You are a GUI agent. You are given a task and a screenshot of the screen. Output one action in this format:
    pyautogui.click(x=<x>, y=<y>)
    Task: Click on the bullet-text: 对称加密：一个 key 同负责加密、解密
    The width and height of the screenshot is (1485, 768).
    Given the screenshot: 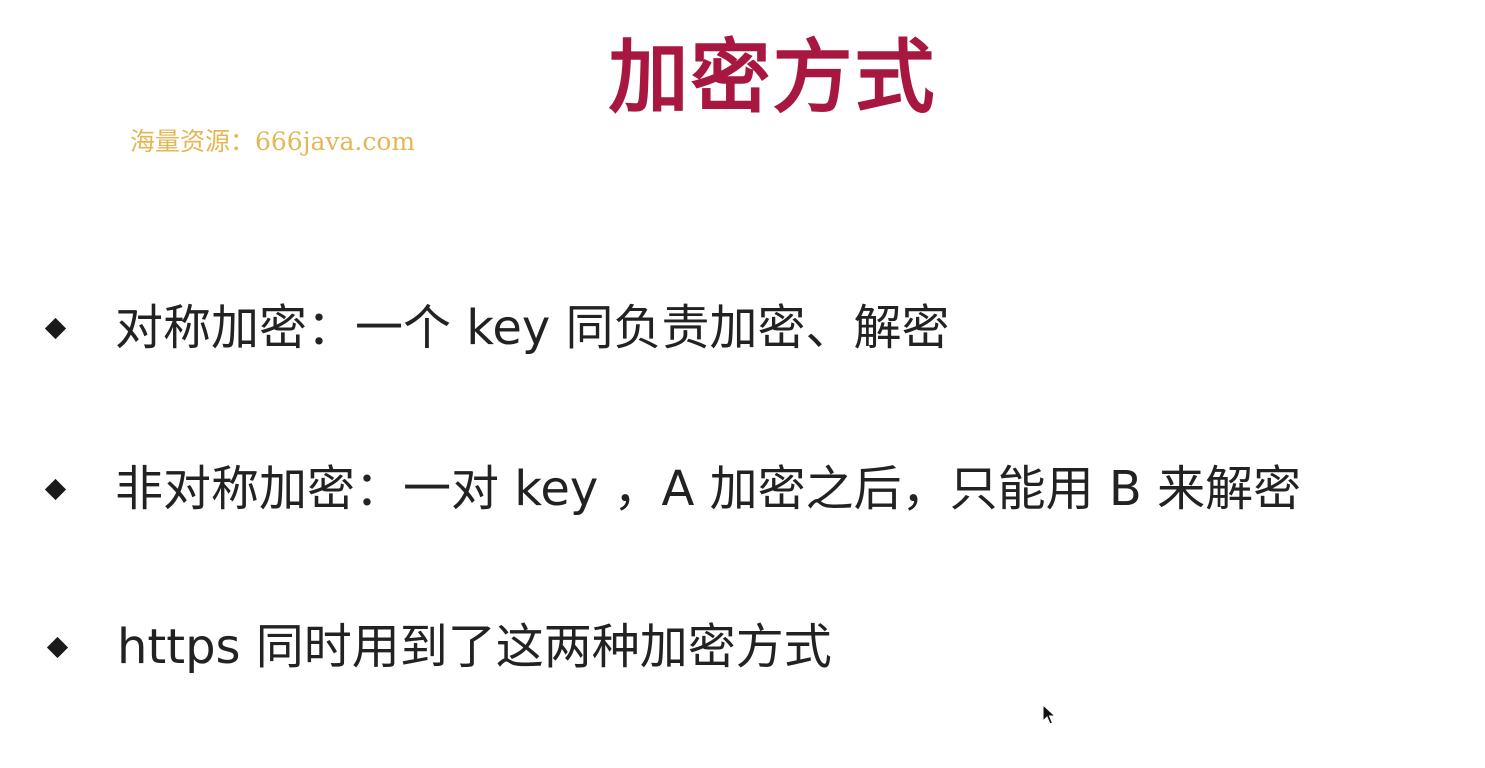 What is the action you would take?
    pyautogui.click(x=532, y=328)
    